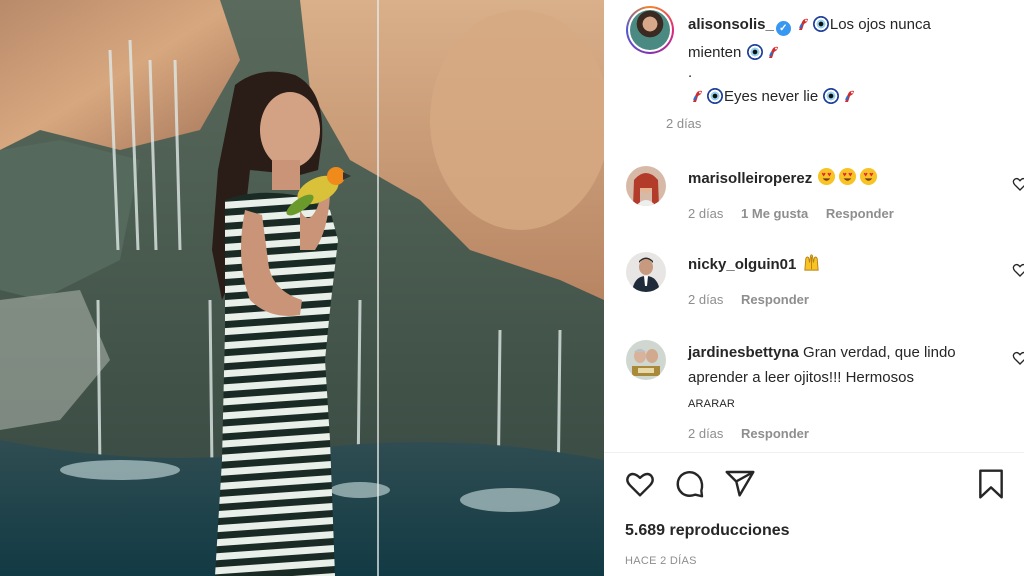  I want to click on commenter-username: jardinesbettyna, so click(743, 352).